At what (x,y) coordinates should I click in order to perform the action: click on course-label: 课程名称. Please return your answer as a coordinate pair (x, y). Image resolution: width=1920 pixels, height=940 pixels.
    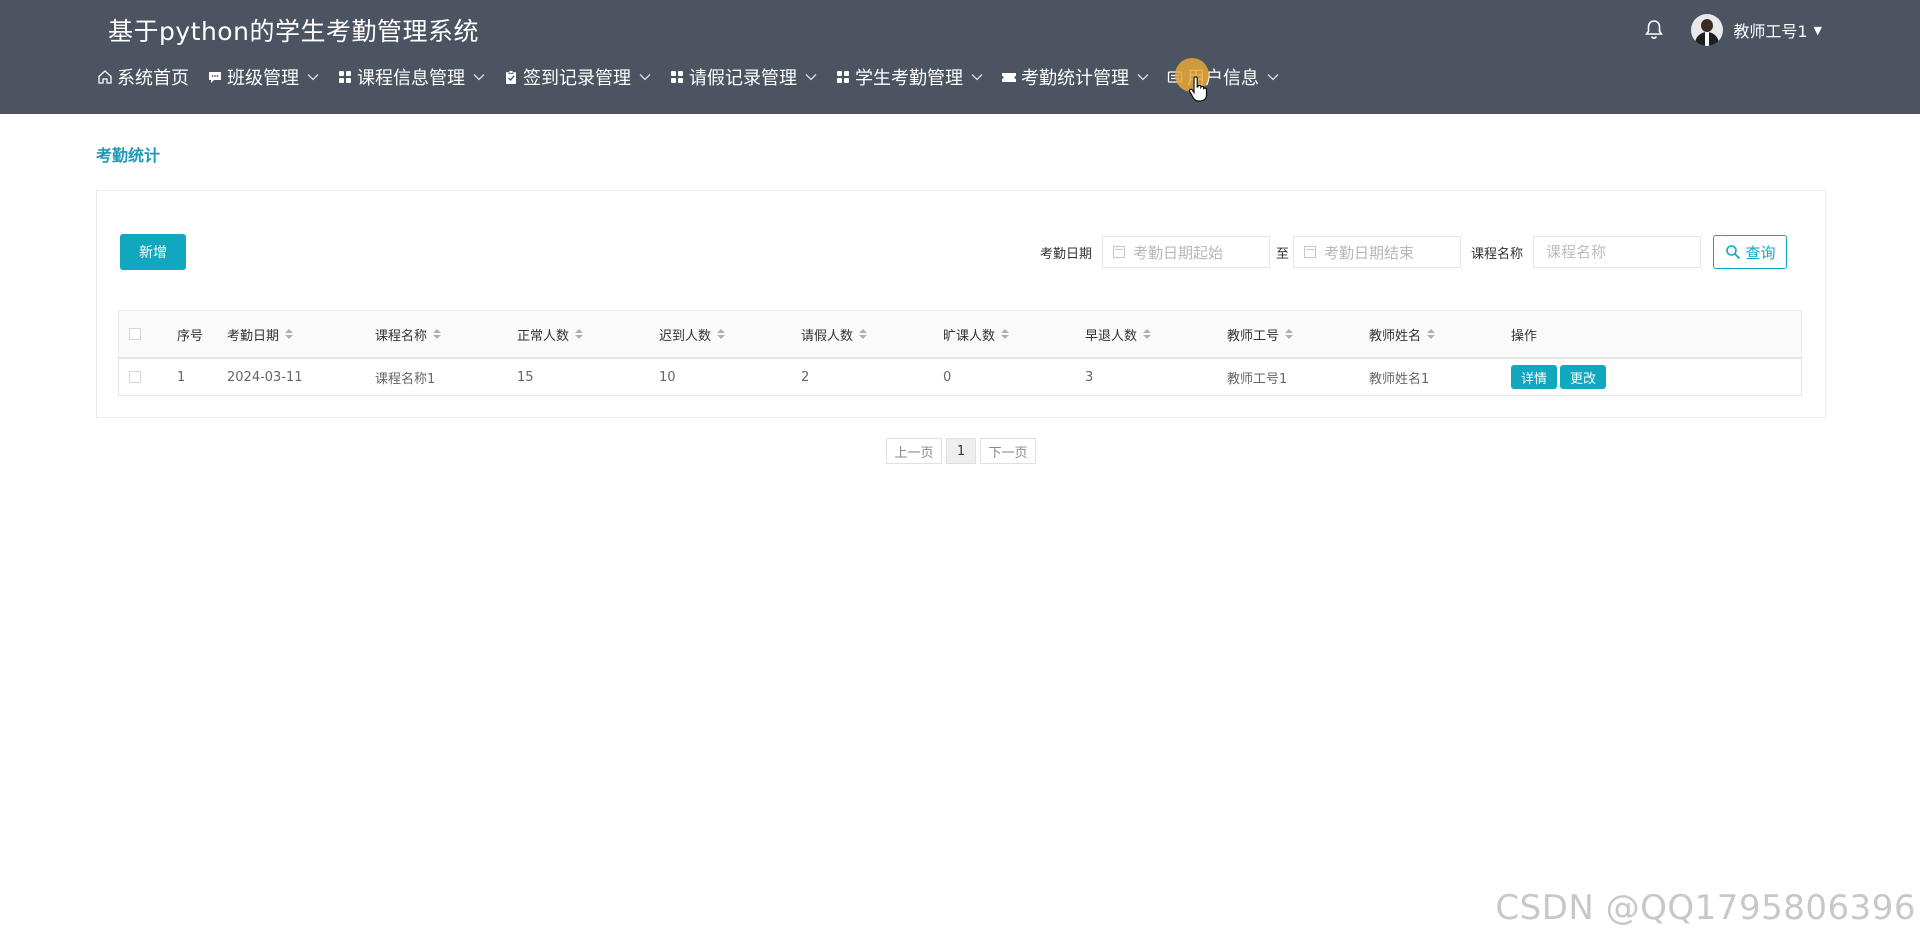
    Looking at the image, I should click on (1497, 254).